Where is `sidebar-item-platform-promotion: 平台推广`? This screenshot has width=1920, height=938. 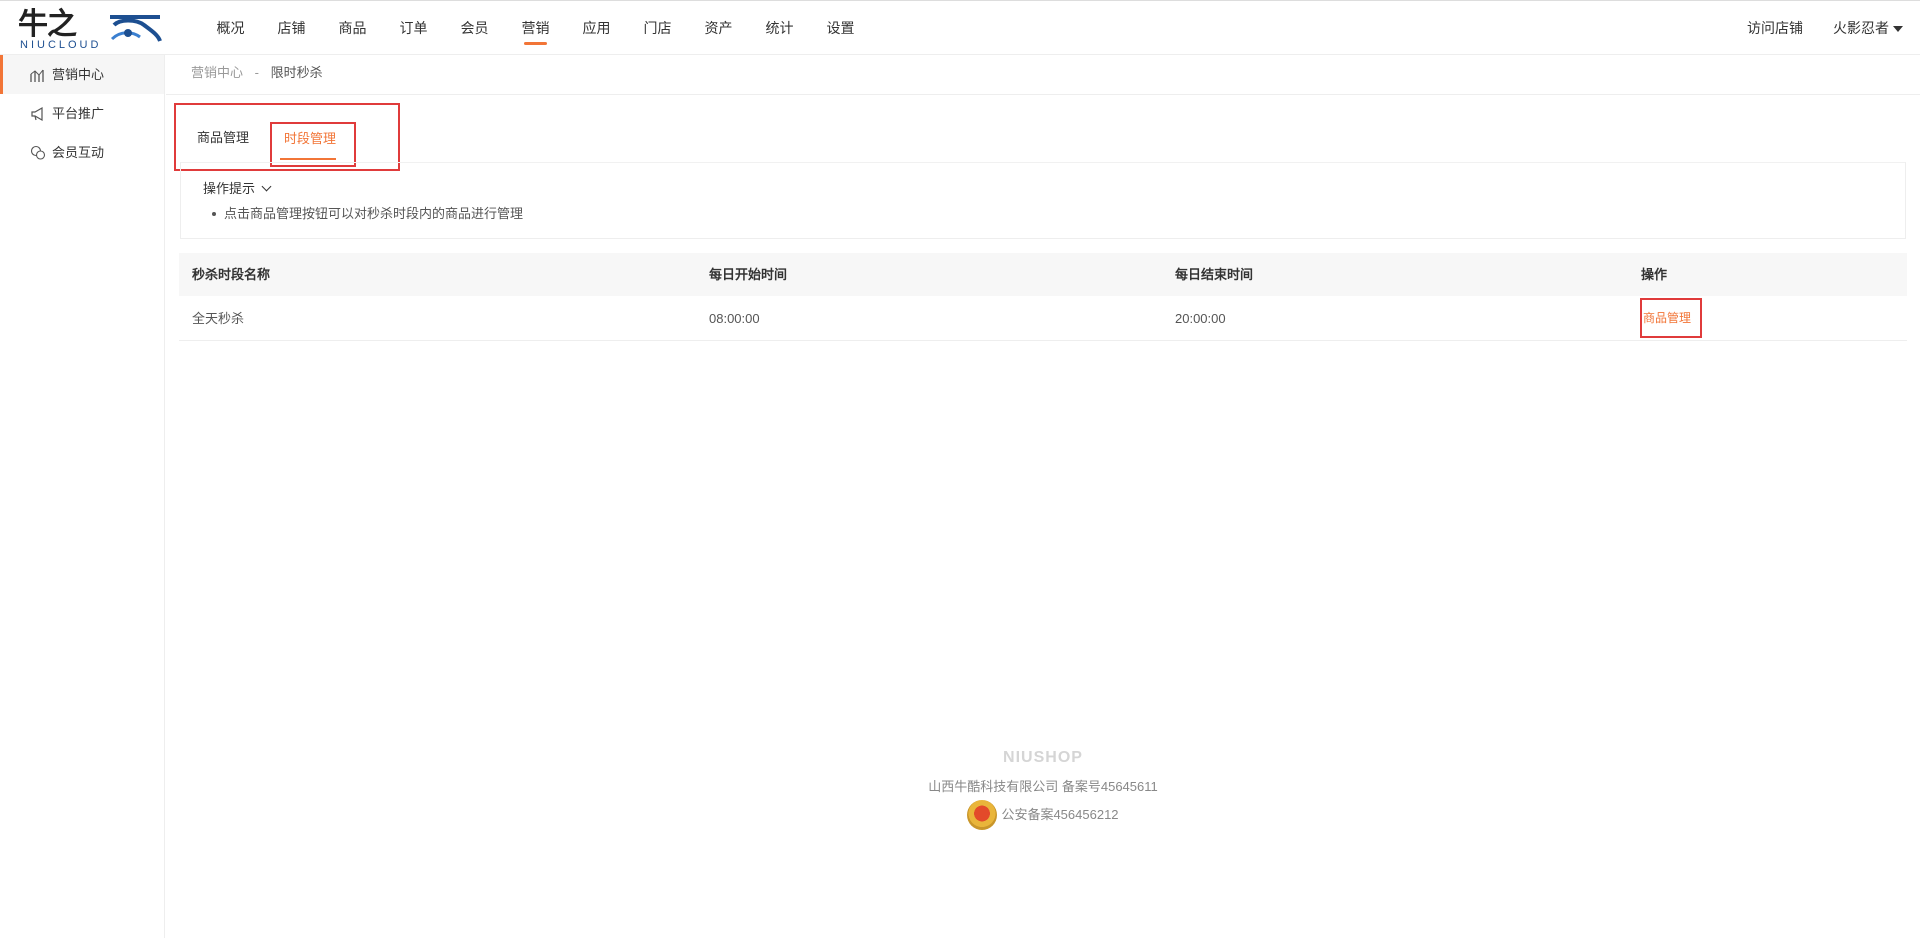
sidebar-item-platform-promotion: 平台推广 is located at coordinates (82, 113).